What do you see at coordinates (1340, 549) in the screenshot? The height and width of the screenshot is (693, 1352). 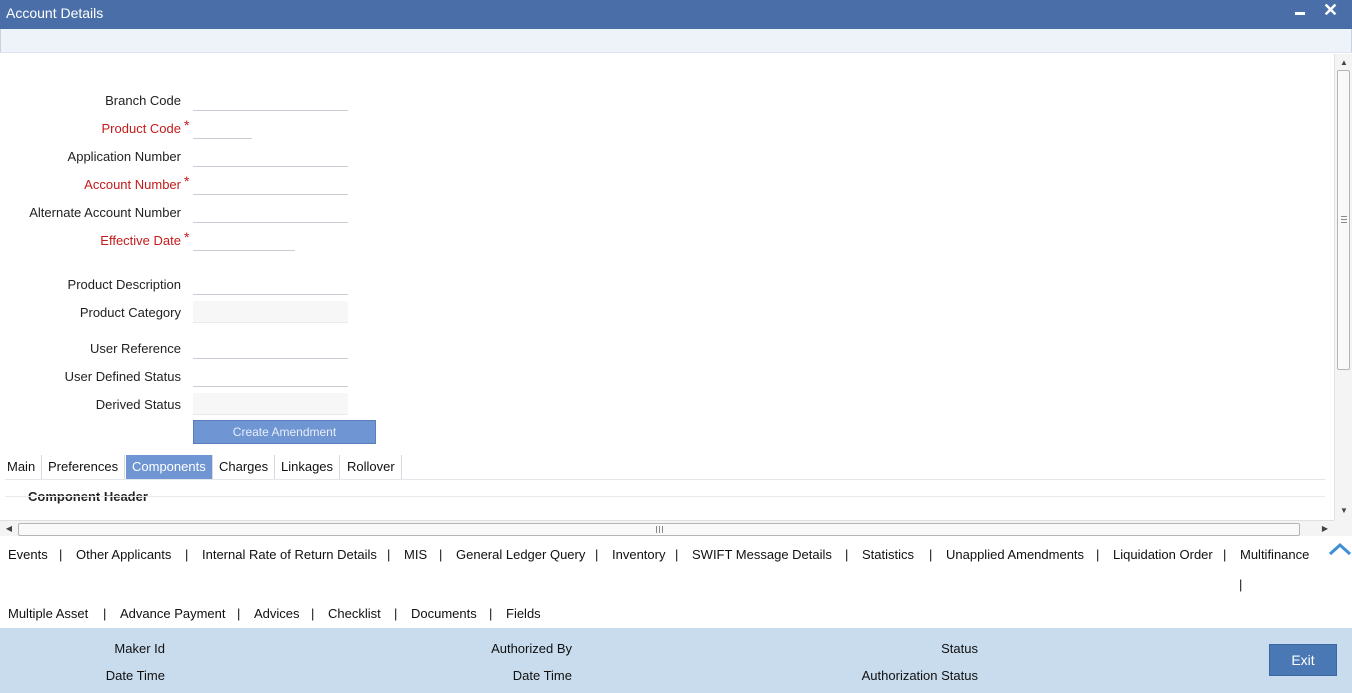 I see `chevron-up-icon` at bounding box center [1340, 549].